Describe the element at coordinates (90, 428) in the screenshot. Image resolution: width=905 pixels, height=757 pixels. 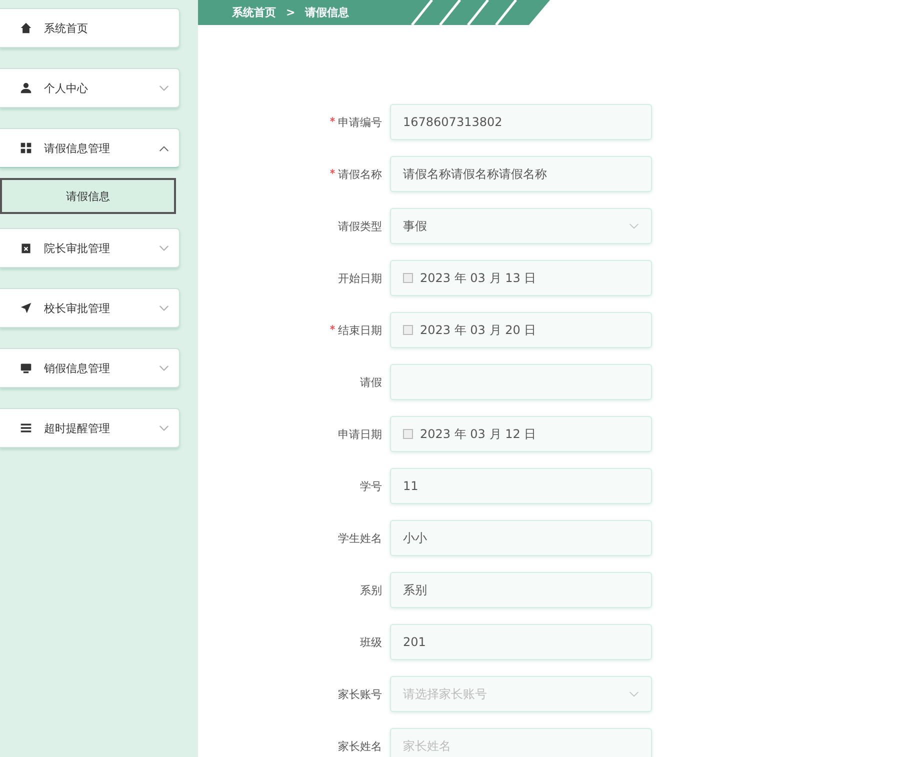
I see `menu-item: 超时提醒管理` at that location.